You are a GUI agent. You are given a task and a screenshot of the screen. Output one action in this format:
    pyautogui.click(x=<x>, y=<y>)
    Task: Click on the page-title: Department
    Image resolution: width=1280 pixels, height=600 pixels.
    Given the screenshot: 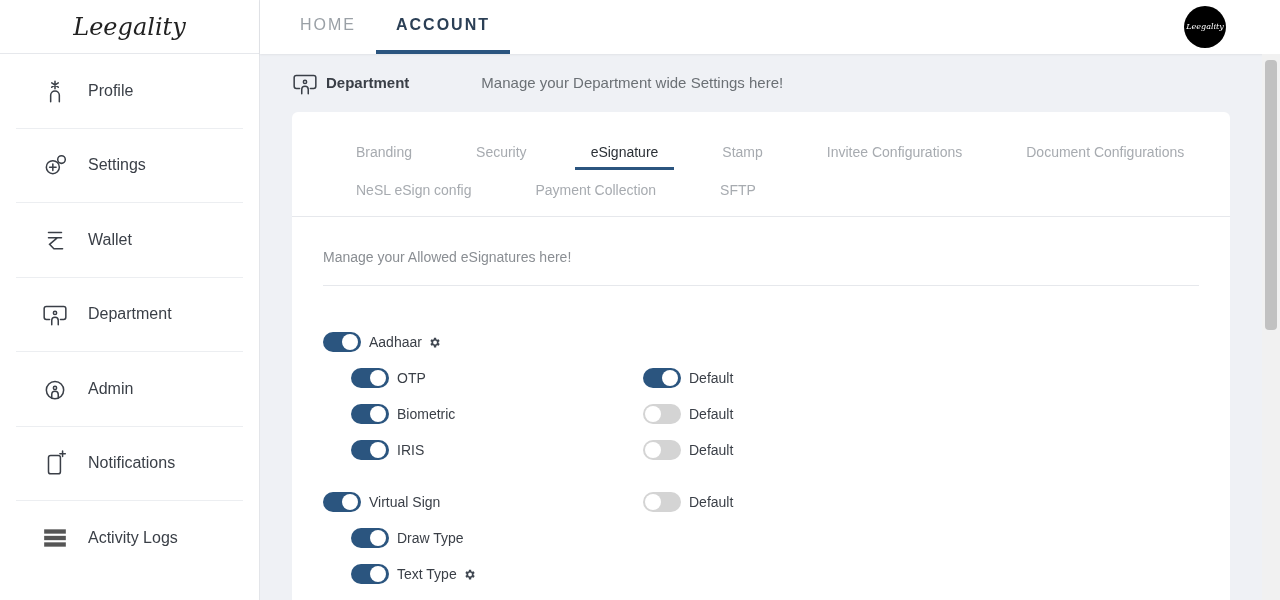 What is the action you would take?
    pyautogui.click(x=368, y=82)
    